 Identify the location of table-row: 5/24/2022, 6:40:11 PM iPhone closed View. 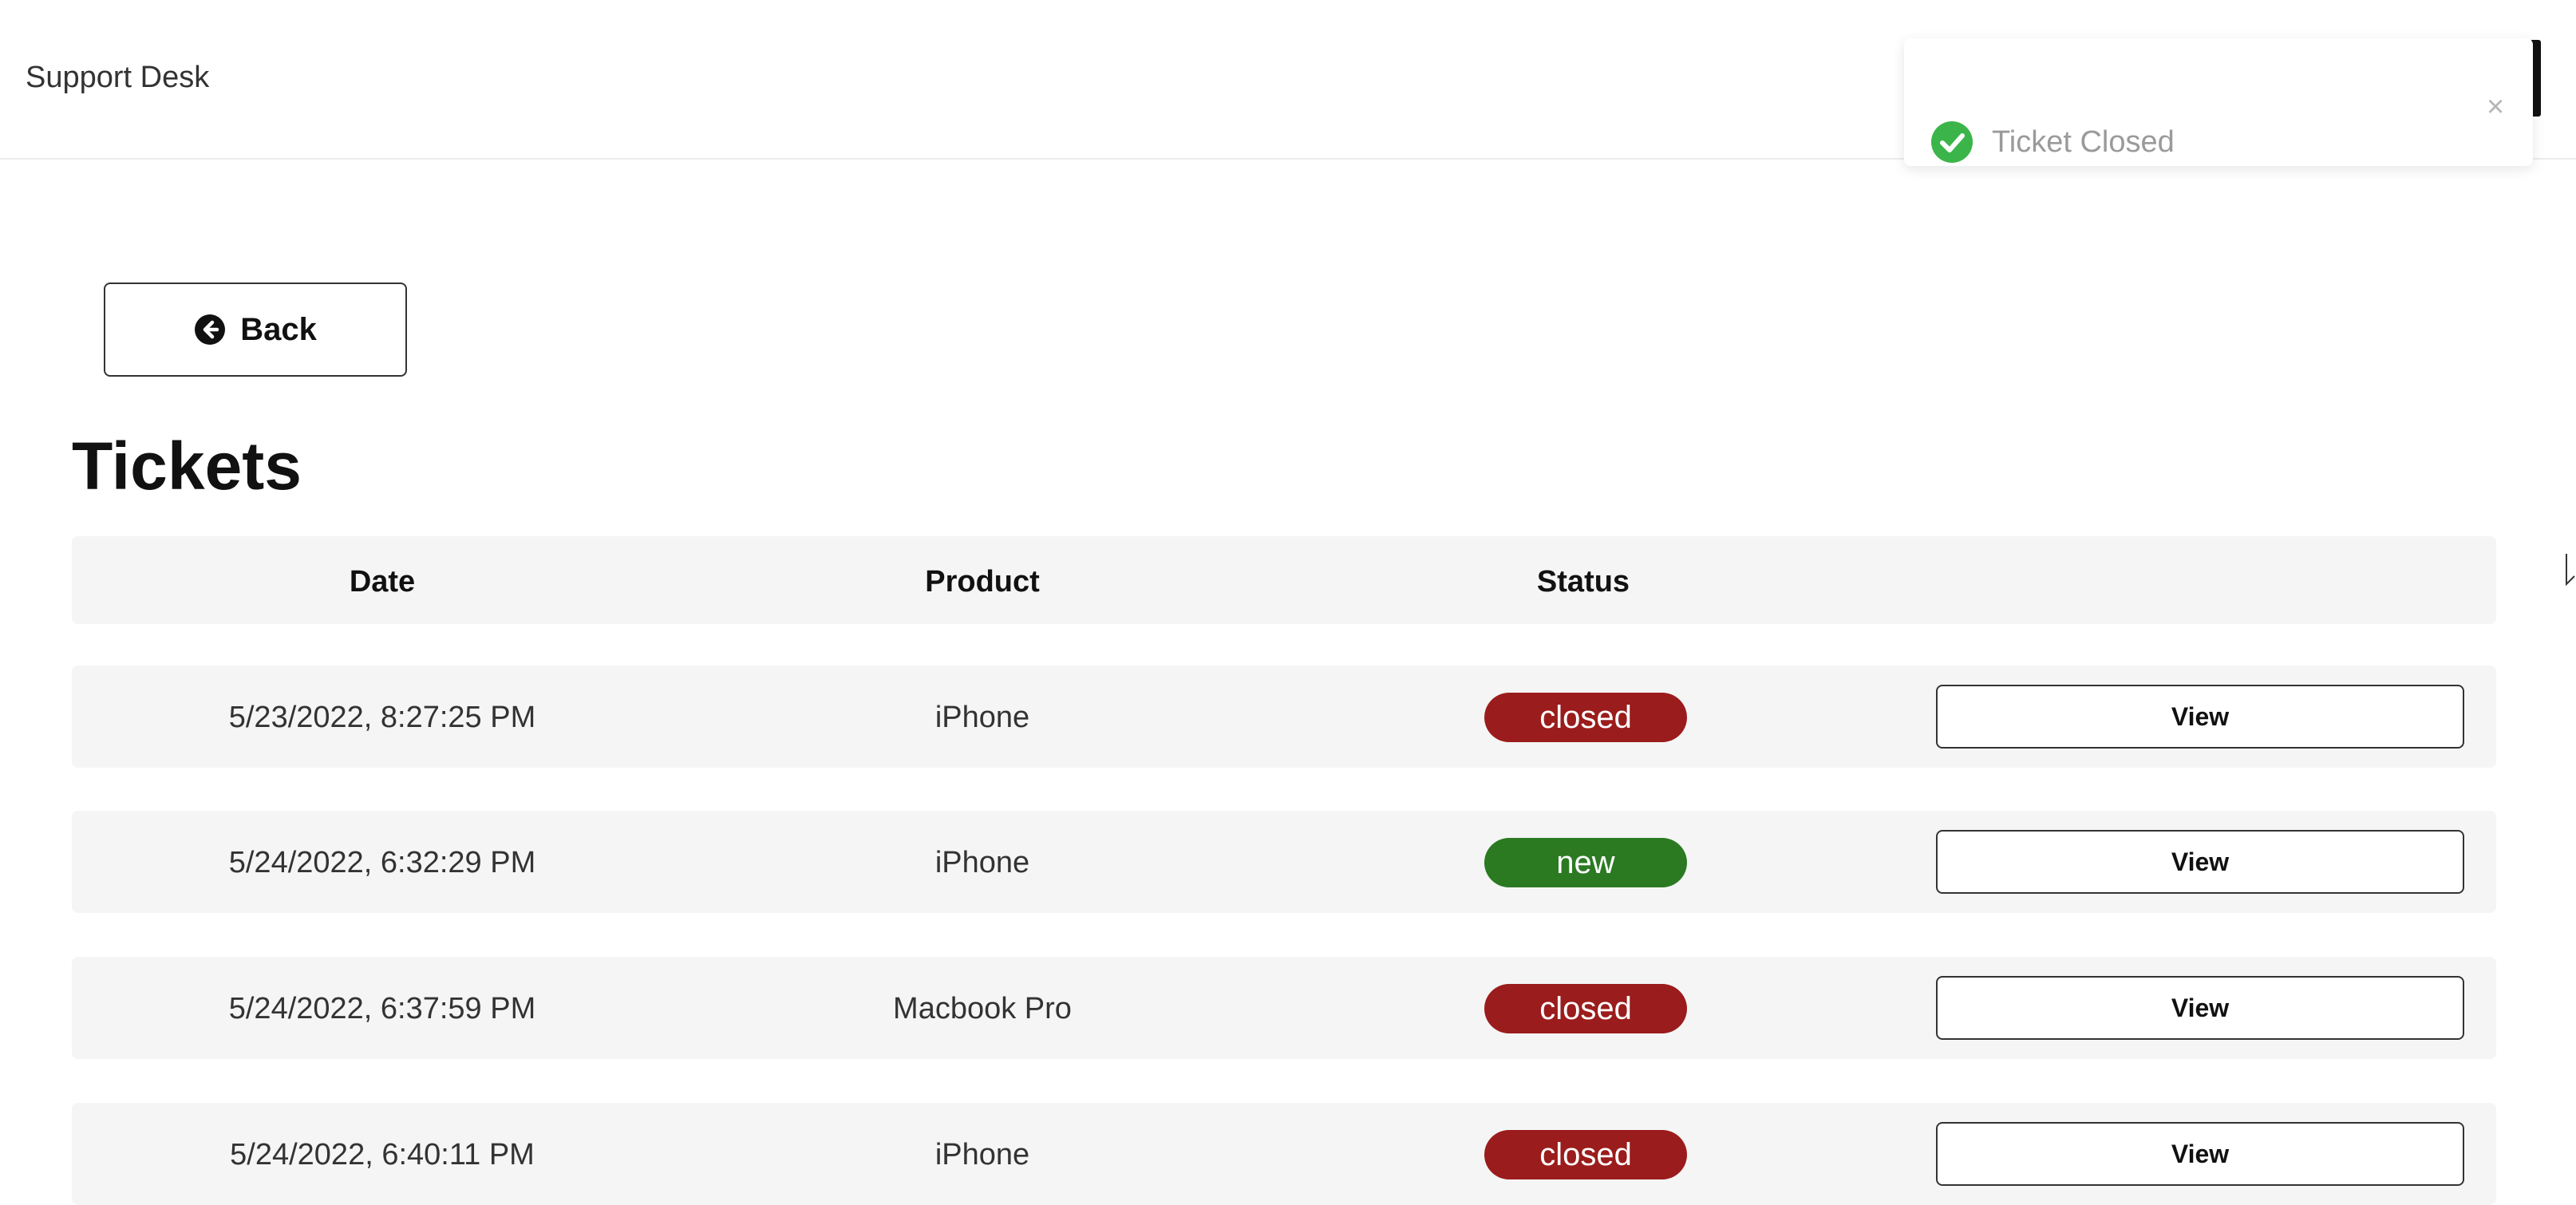
(1284, 1154).